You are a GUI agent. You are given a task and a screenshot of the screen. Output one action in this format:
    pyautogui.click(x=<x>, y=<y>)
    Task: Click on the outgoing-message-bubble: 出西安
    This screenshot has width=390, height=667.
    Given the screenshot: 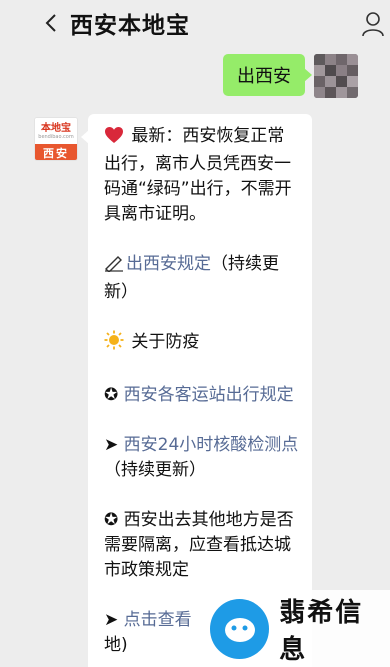 What is the action you would take?
    pyautogui.click(x=267, y=75)
    